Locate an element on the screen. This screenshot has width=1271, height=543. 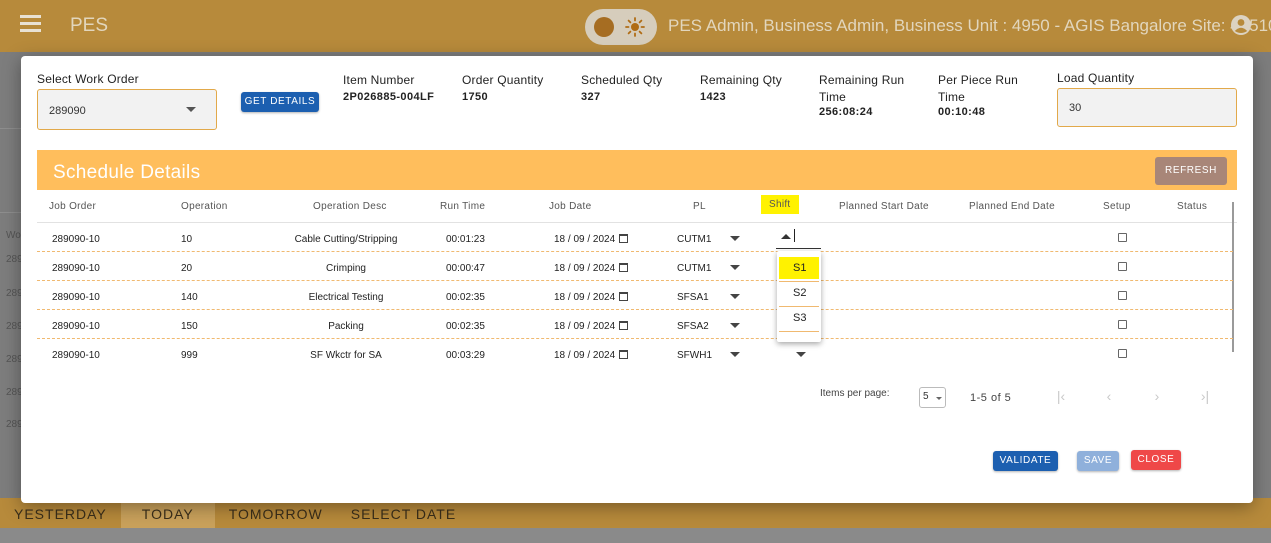
info-value: 327 is located at coordinates (591, 97).